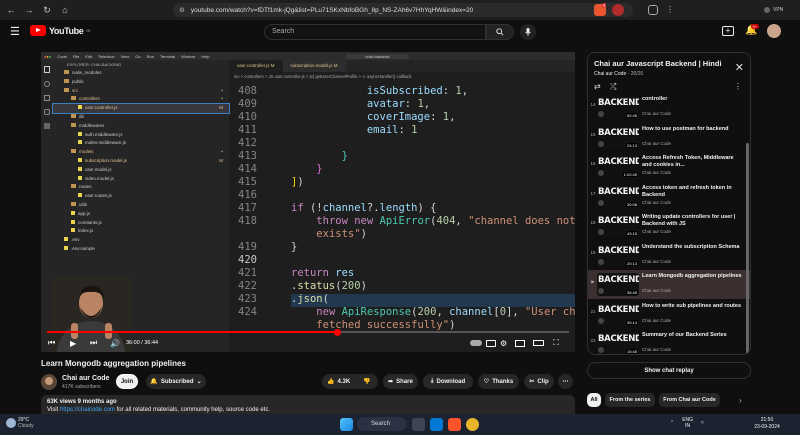  What do you see at coordinates (597, 86) in the screenshot?
I see `loop-icon: ⇄` at bounding box center [597, 86].